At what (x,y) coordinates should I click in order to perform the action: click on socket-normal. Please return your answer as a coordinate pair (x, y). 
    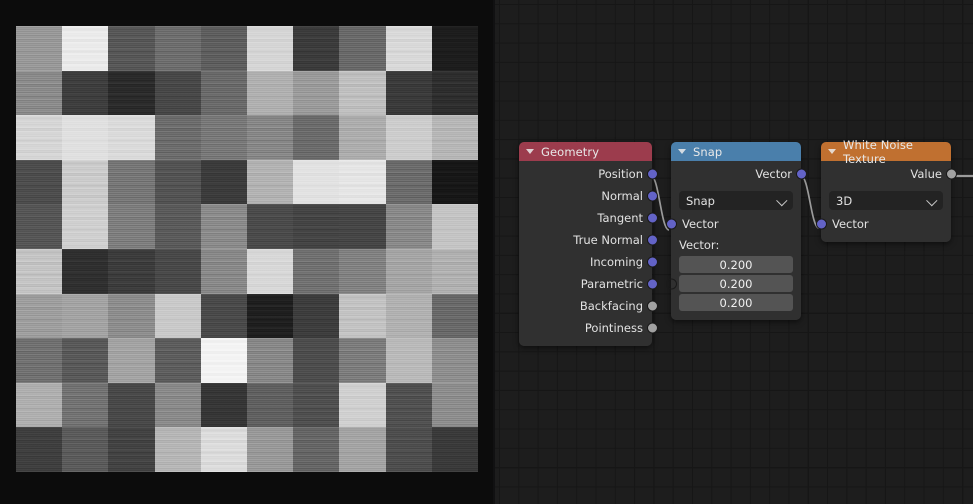
    Looking at the image, I should click on (652, 196).